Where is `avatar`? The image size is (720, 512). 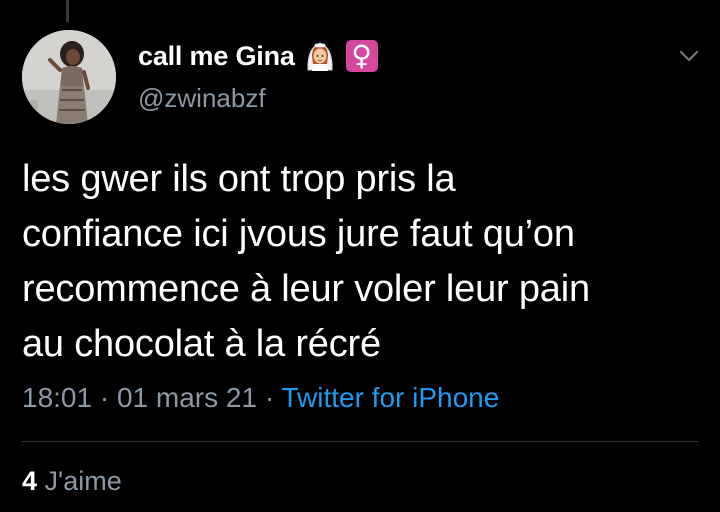 avatar is located at coordinates (69, 77).